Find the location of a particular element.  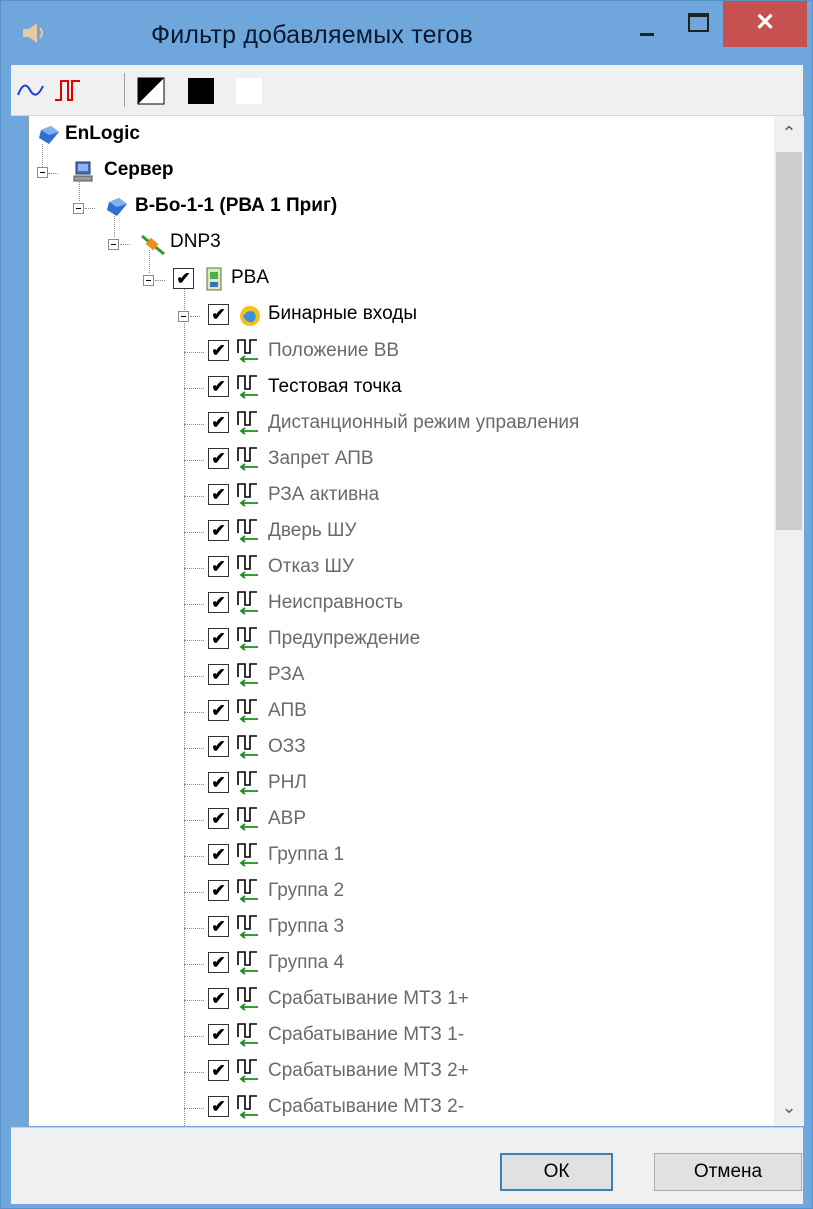

white-square-icon is located at coordinates (248, 90).